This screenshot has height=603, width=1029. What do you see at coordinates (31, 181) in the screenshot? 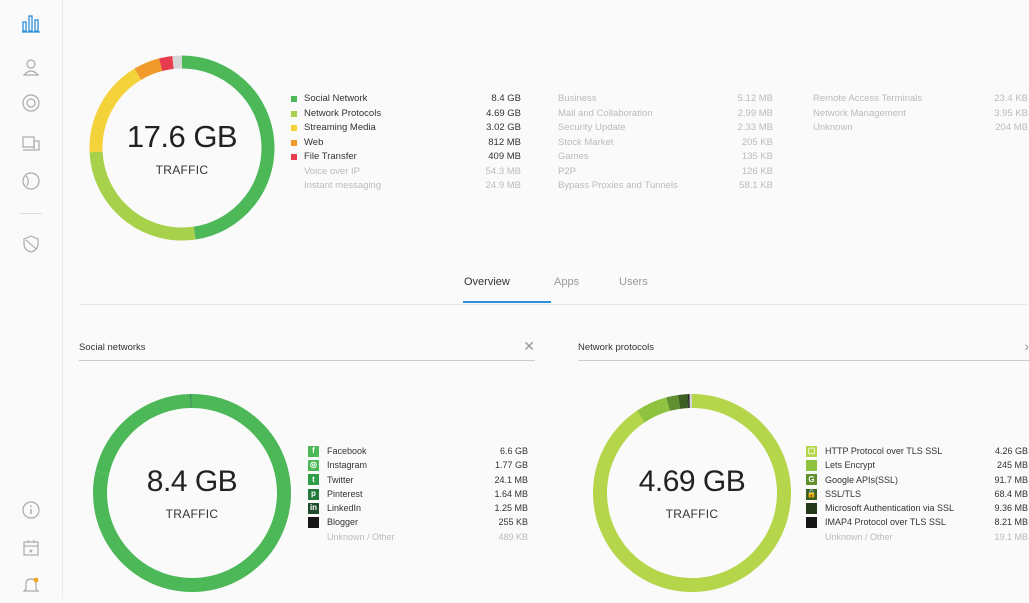
I see `globe-icon` at bounding box center [31, 181].